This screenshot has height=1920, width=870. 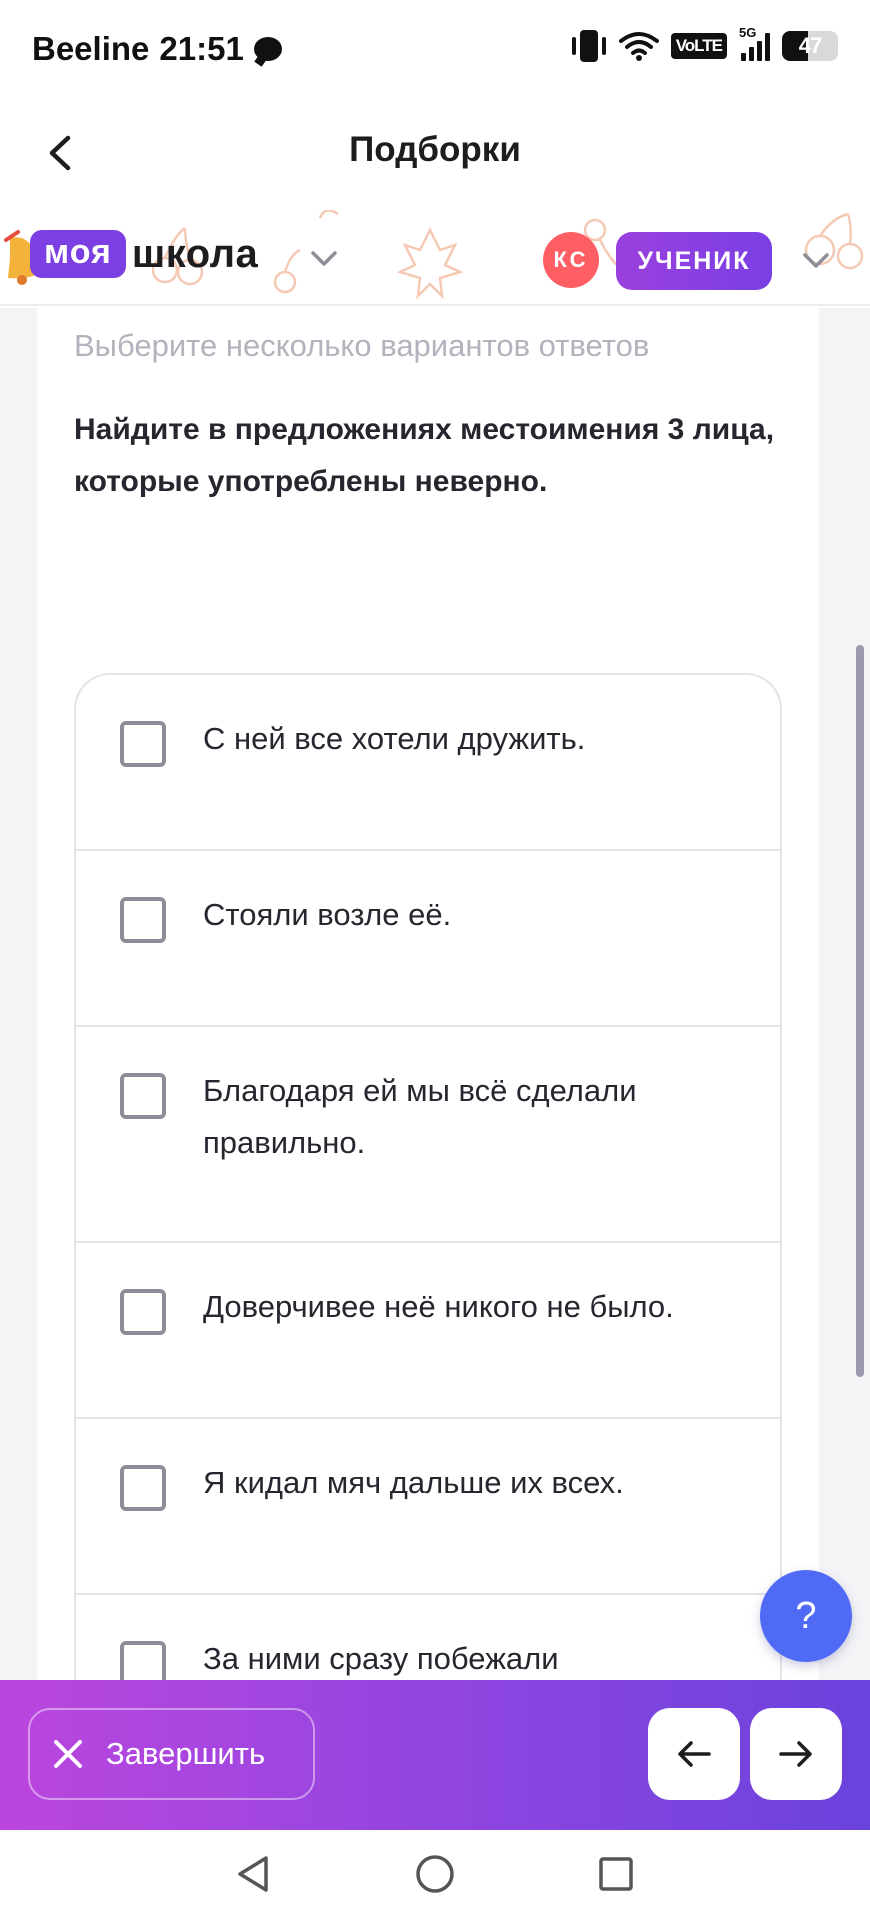 I want to click on answer-label: Благодаря ей мы всё сделали правильно., so click(x=420, y=1116).